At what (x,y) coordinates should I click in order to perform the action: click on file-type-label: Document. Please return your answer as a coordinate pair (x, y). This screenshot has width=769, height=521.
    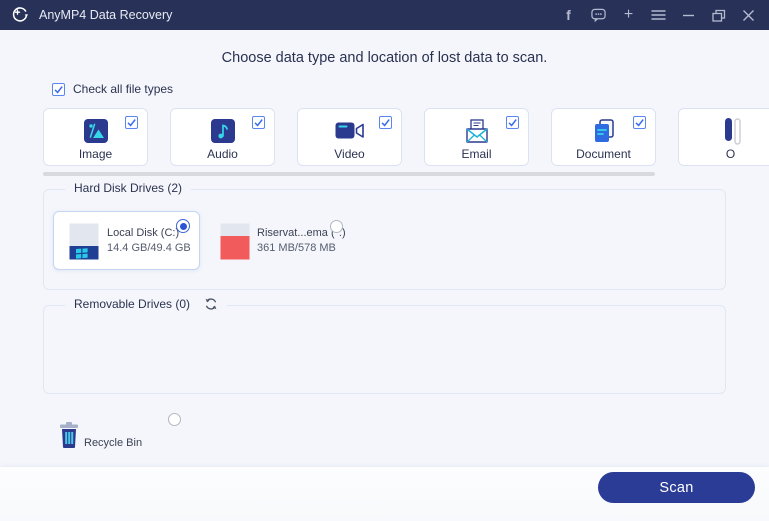
    Looking at the image, I should click on (603, 154).